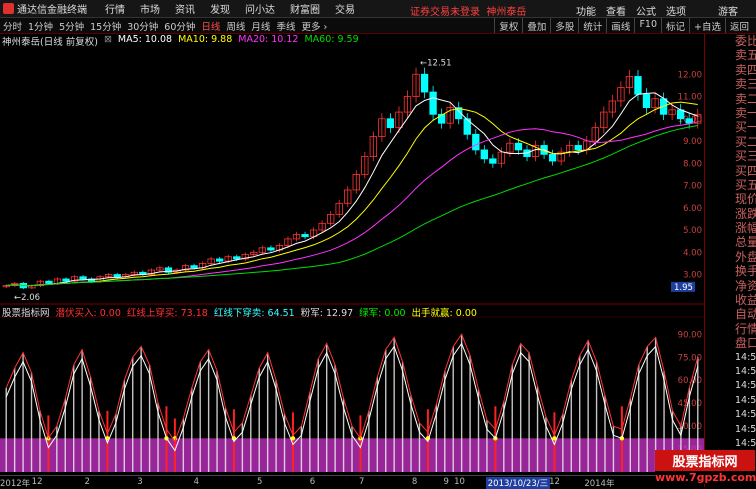 The height and width of the screenshot is (489, 756). What do you see at coordinates (705, 467) in the screenshot?
I see `watermark: 股票指标网 www.7gpzb.com` at bounding box center [705, 467].